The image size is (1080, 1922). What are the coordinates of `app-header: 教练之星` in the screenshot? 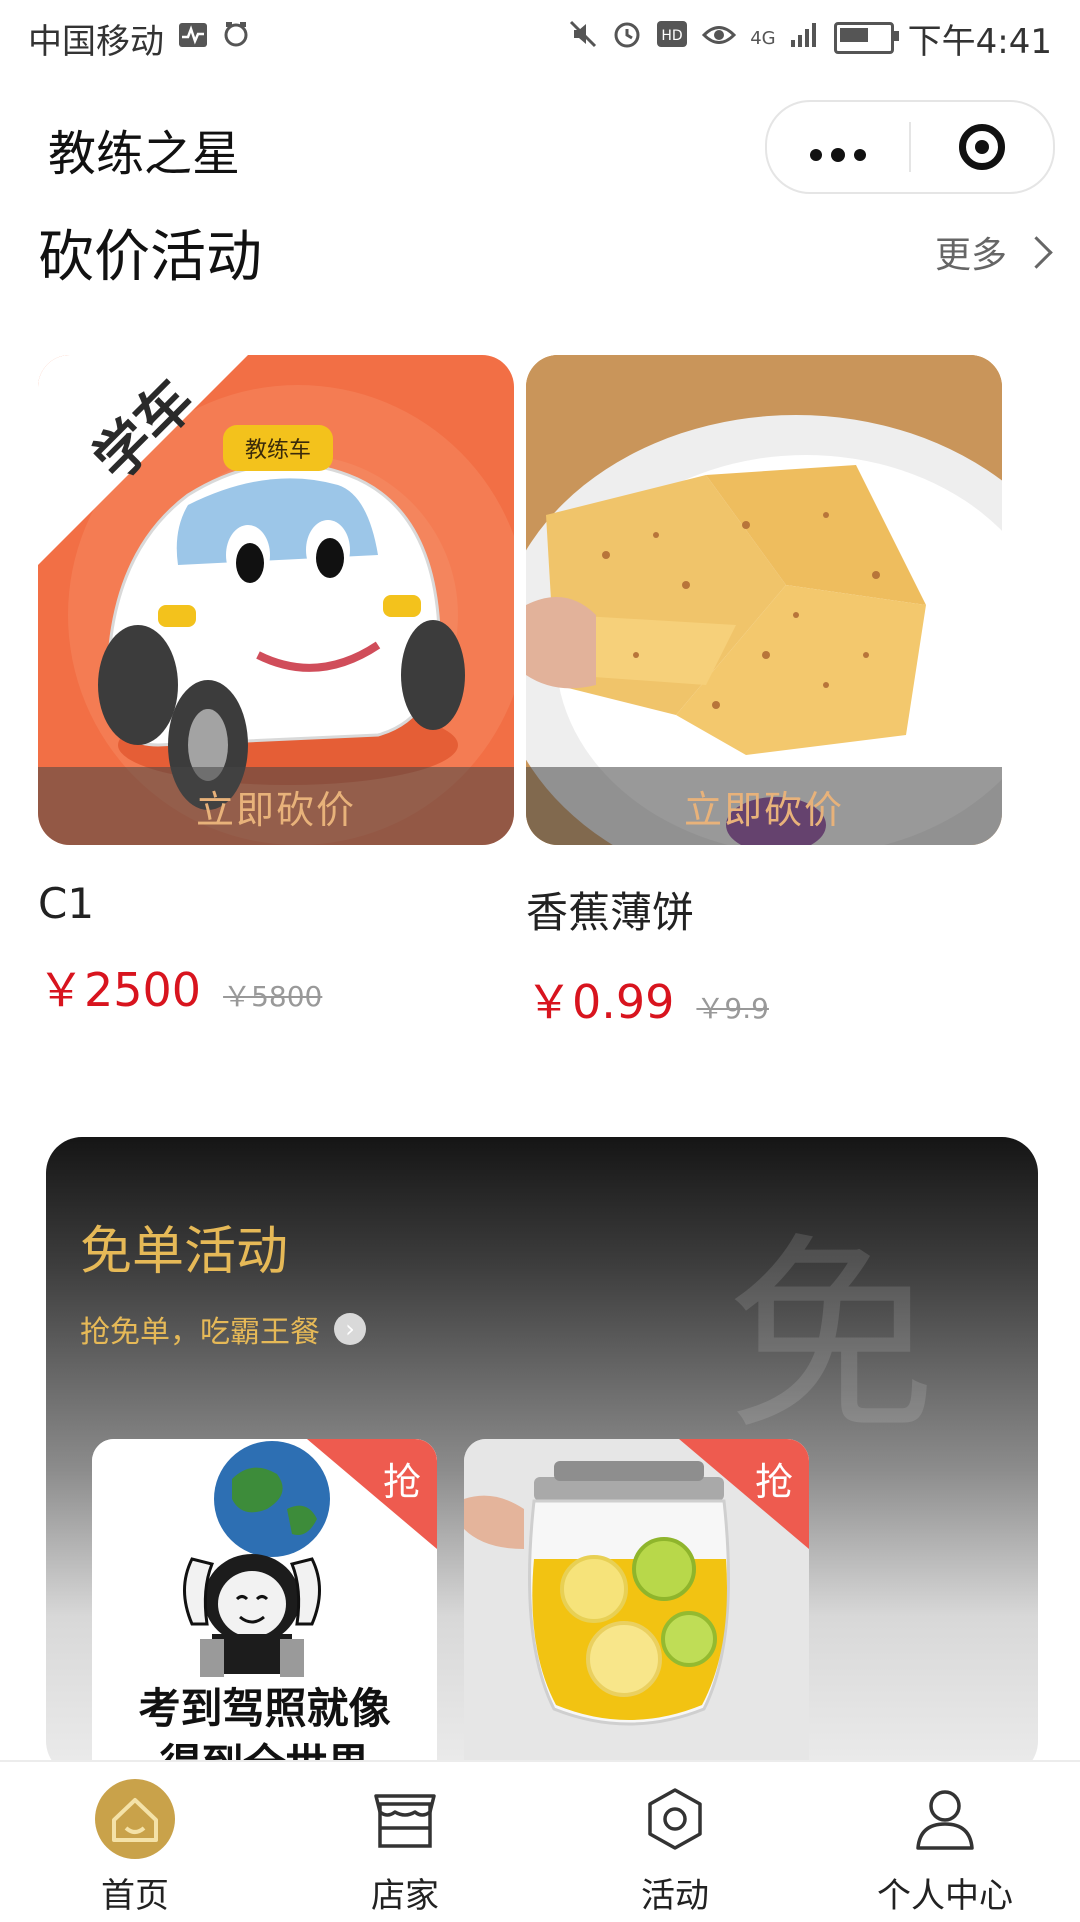 It's located at (540, 145).